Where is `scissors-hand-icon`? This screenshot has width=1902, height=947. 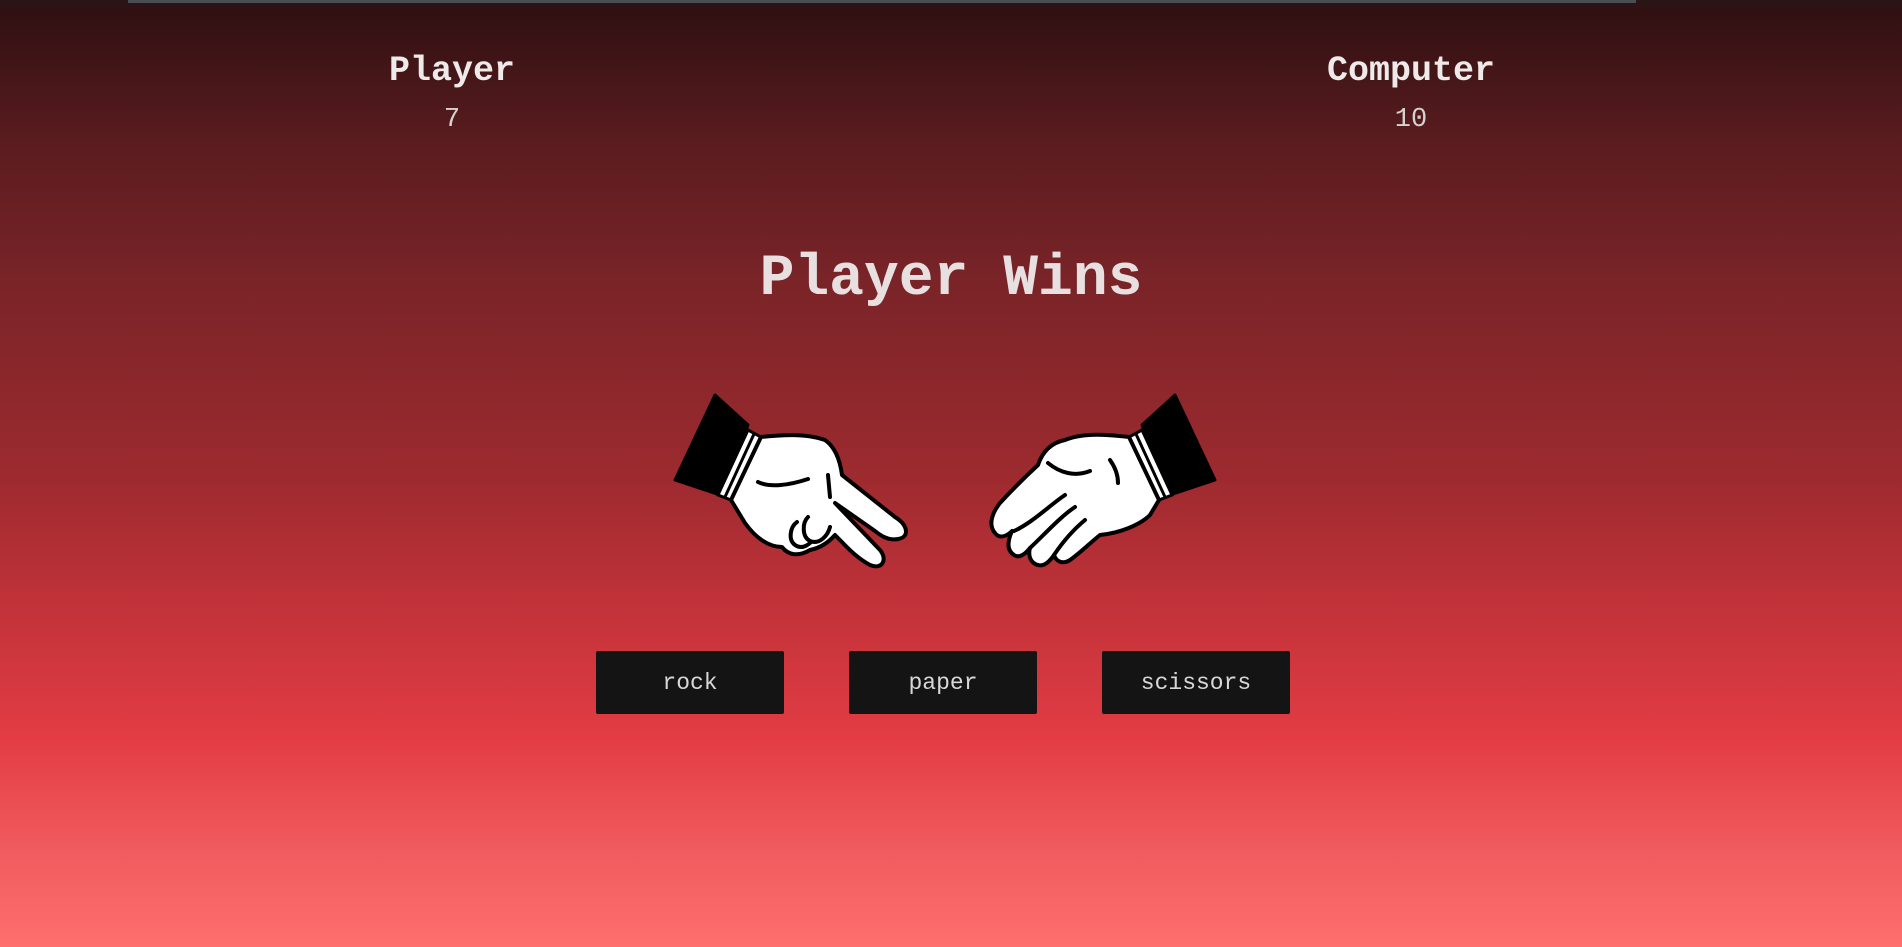
scissors-hand-icon is located at coordinates (790, 481).